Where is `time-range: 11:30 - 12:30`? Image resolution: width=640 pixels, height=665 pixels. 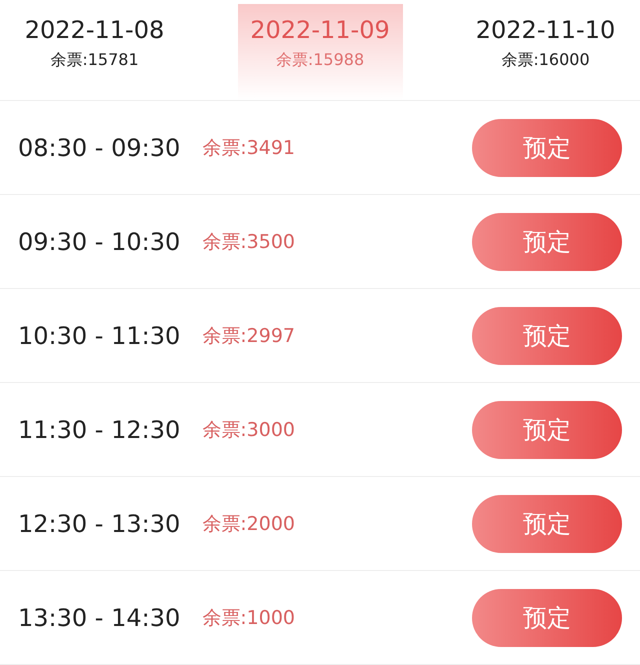 time-range: 11:30 - 12:30 is located at coordinates (99, 430).